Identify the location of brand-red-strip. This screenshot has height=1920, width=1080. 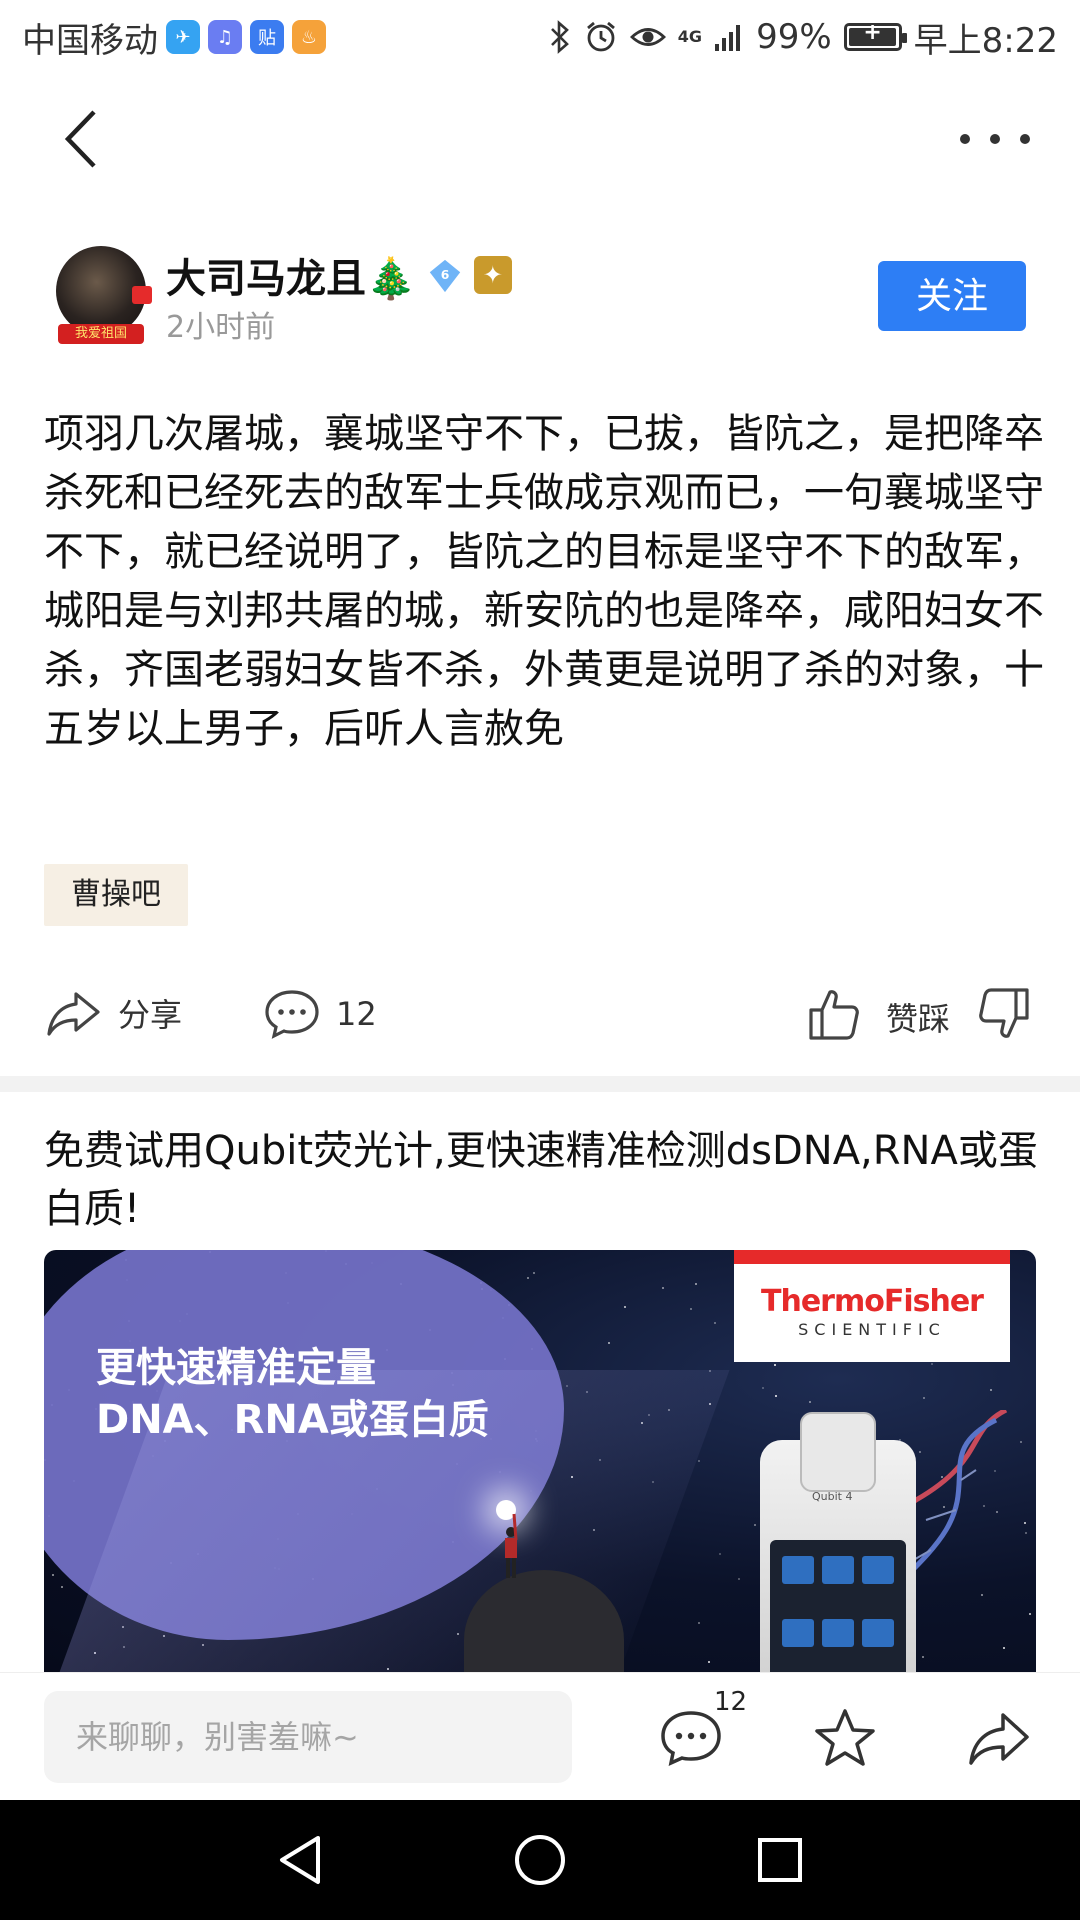
(872, 1257).